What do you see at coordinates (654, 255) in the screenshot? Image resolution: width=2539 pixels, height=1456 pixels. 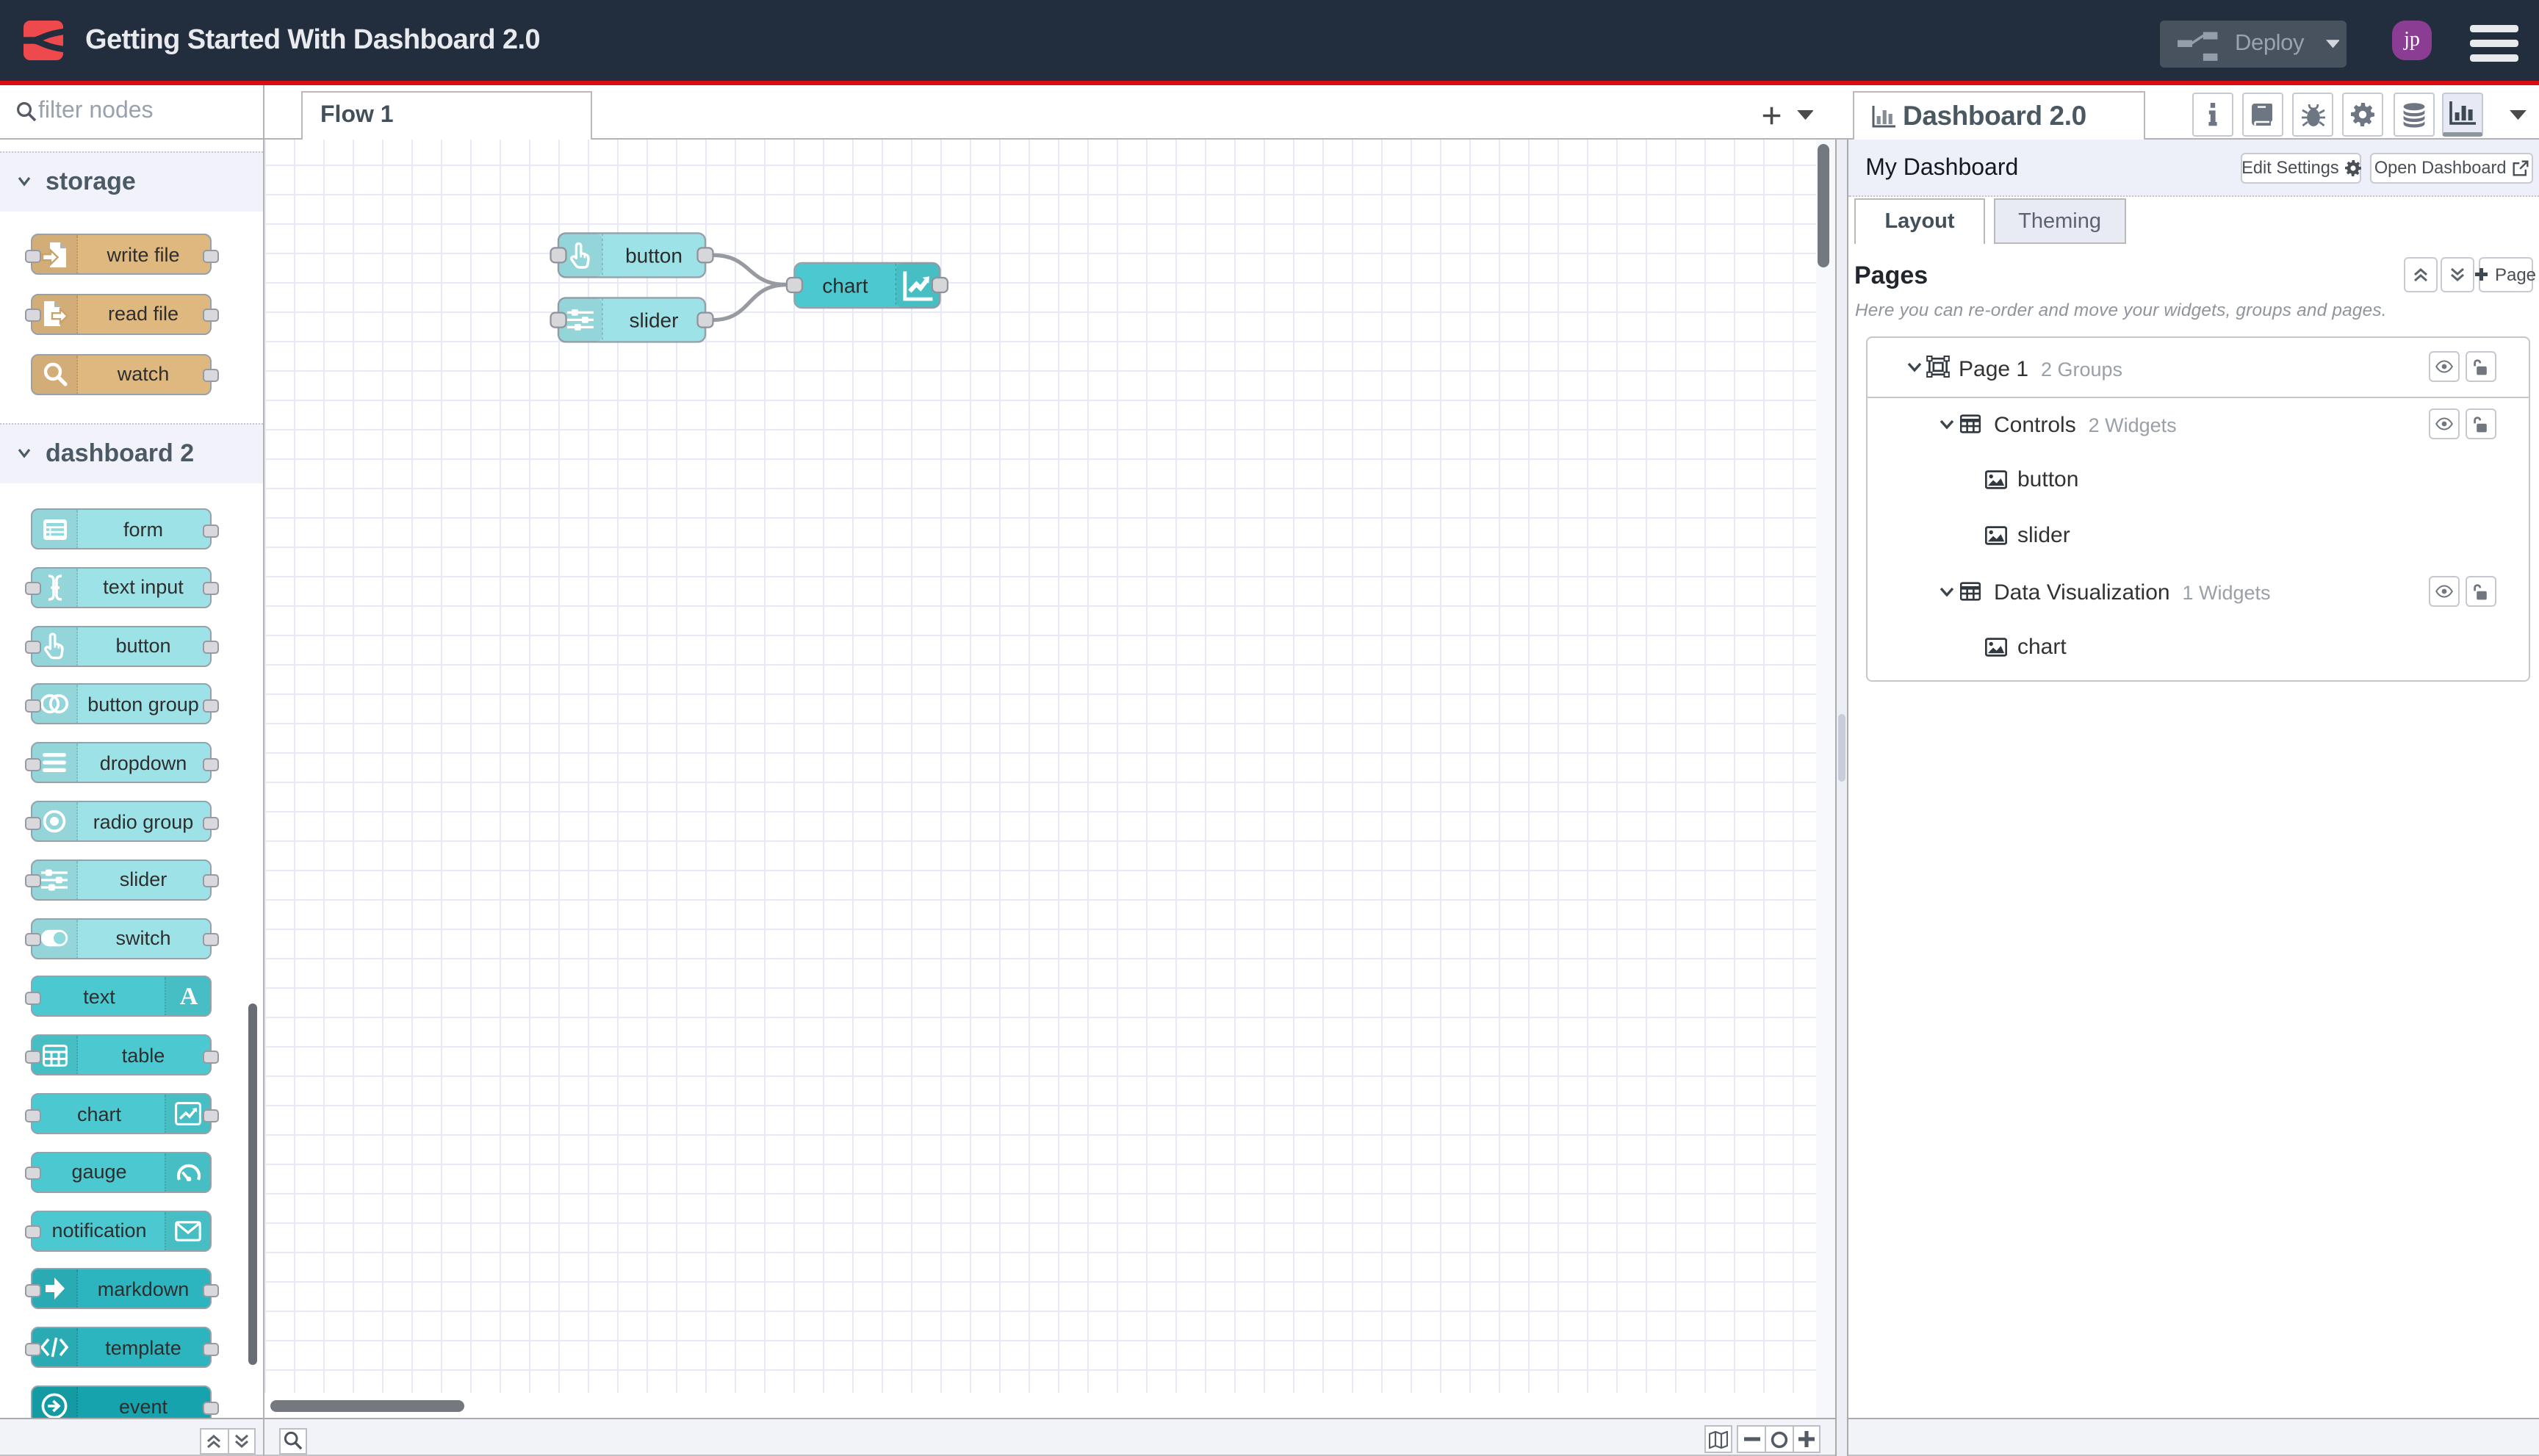 I see `svg-text: button` at bounding box center [654, 255].